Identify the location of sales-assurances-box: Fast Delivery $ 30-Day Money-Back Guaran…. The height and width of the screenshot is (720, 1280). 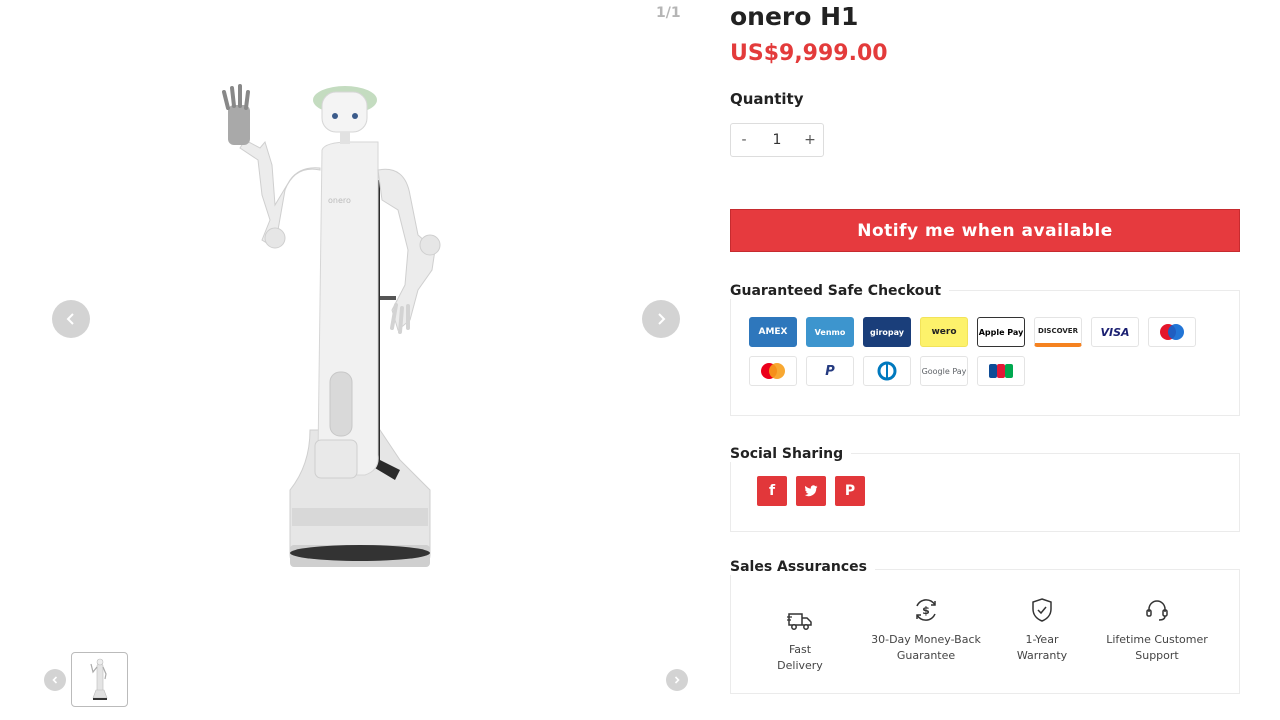
(985, 631).